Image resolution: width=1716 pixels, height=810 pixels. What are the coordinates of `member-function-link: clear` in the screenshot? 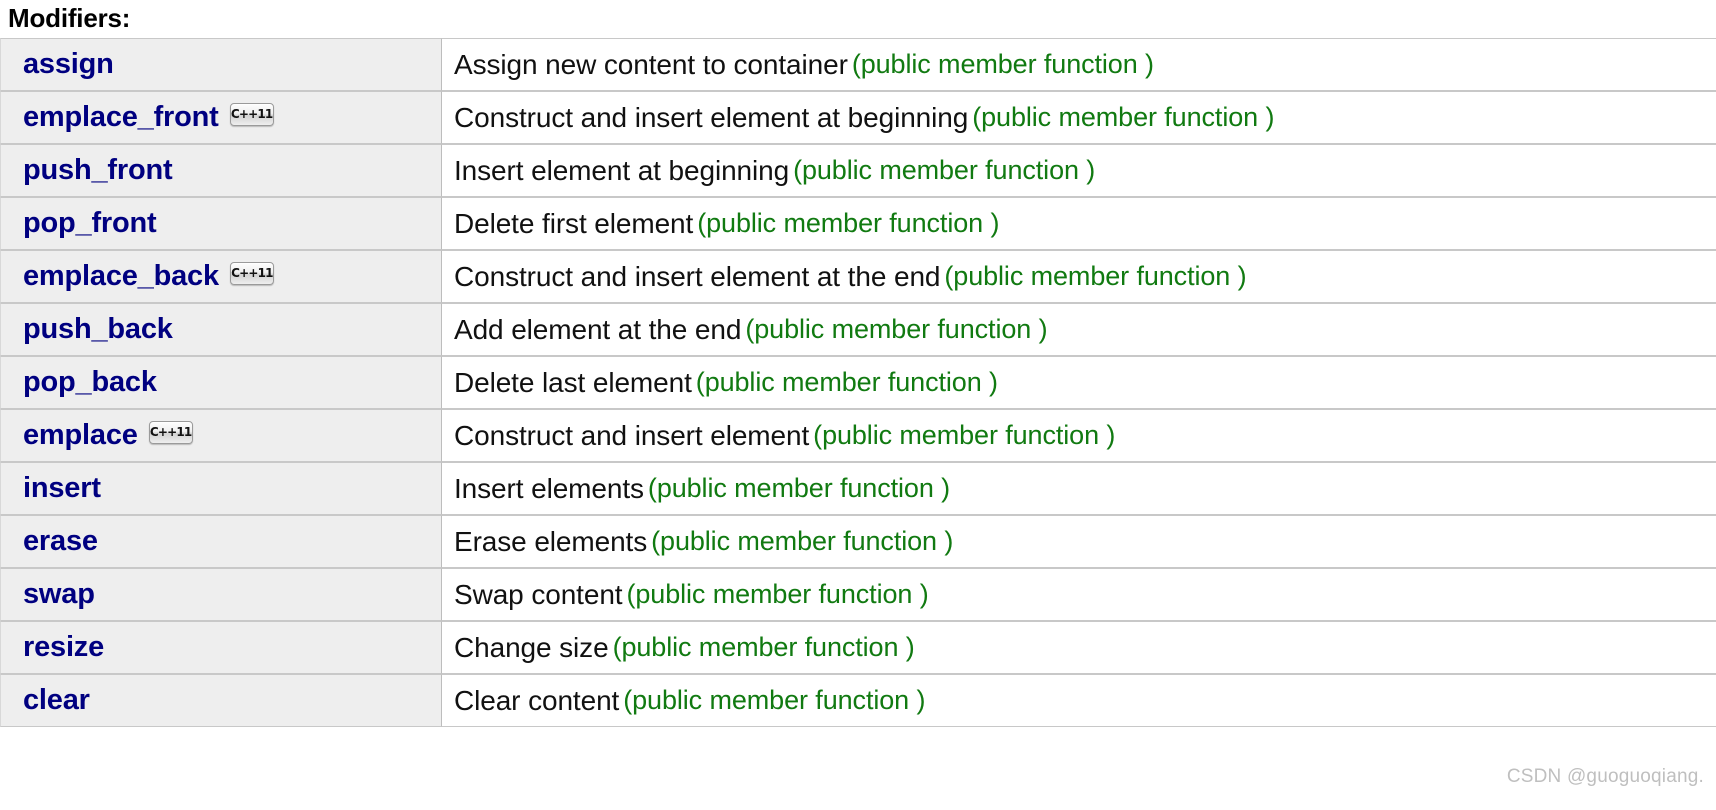 It's located at (56, 700).